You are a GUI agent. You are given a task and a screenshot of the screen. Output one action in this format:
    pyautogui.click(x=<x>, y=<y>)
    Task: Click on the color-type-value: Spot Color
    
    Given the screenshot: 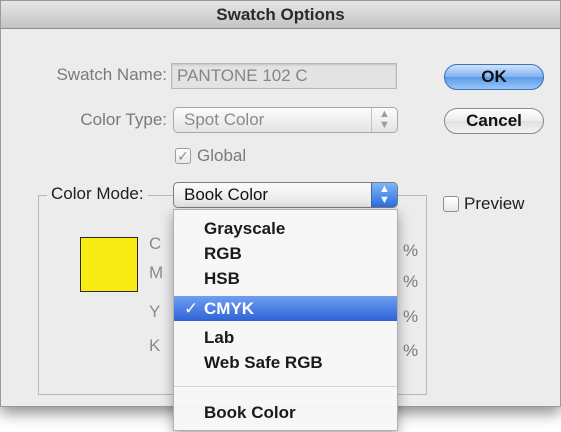 What is the action you would take?
    pyautogui.click(x=224, y=119)
    